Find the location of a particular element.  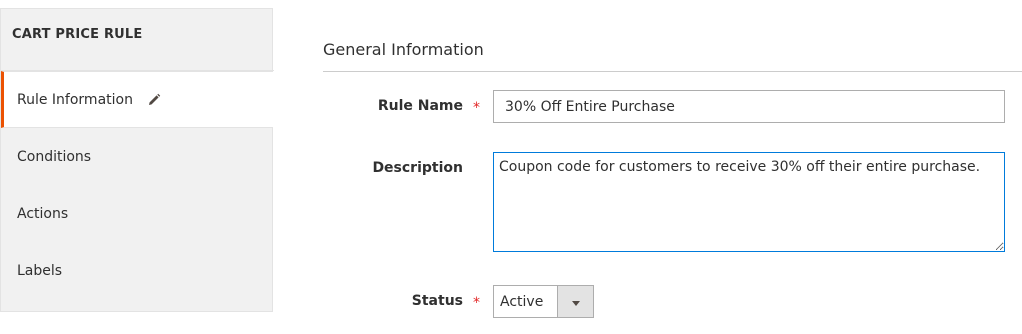

status-label: Status is located at coordinates (437, 301).